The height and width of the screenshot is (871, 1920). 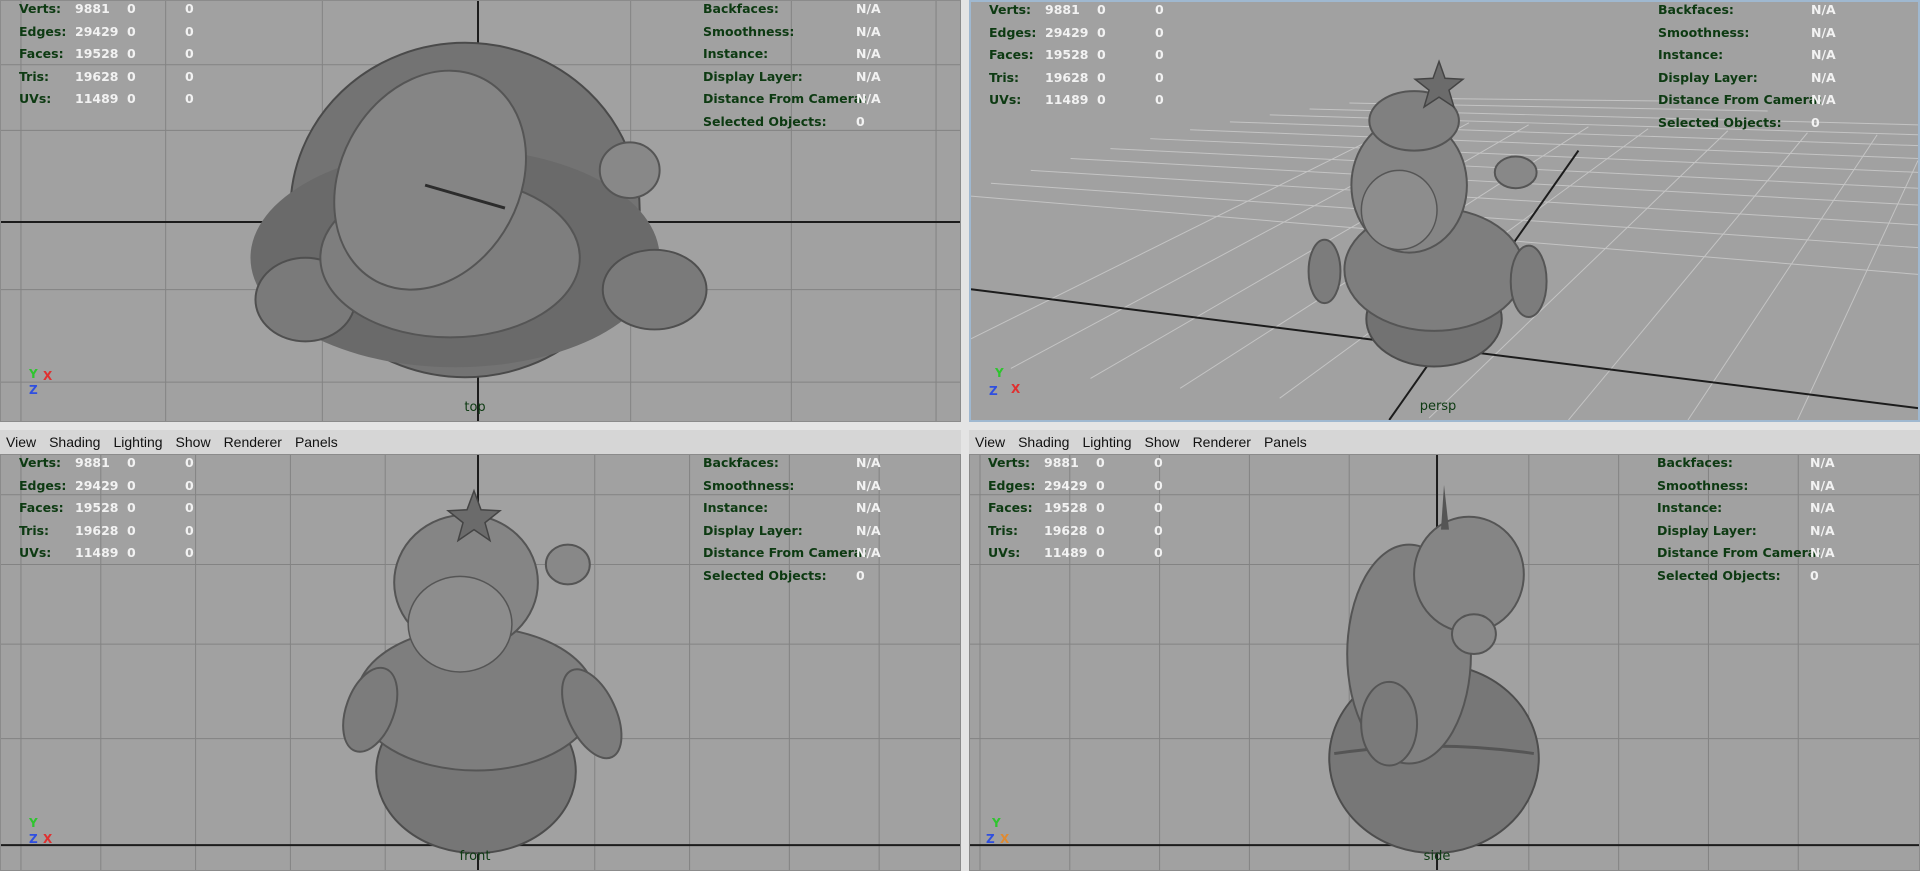 What do you see at coordinates (965, 435) in the screenshot?
I see `pane-divider-vertical` at bounding box center [965, 435].